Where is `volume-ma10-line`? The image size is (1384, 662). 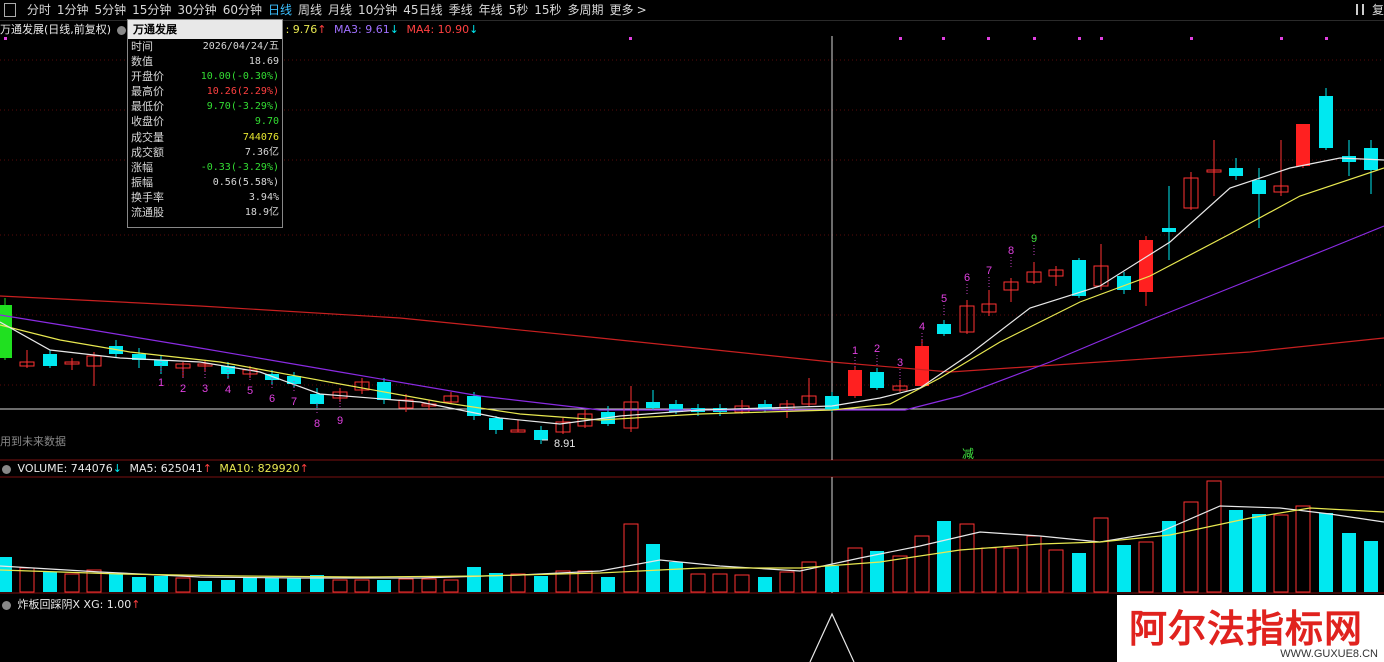 volume-ma10-line is located at coordinates (692, 542).